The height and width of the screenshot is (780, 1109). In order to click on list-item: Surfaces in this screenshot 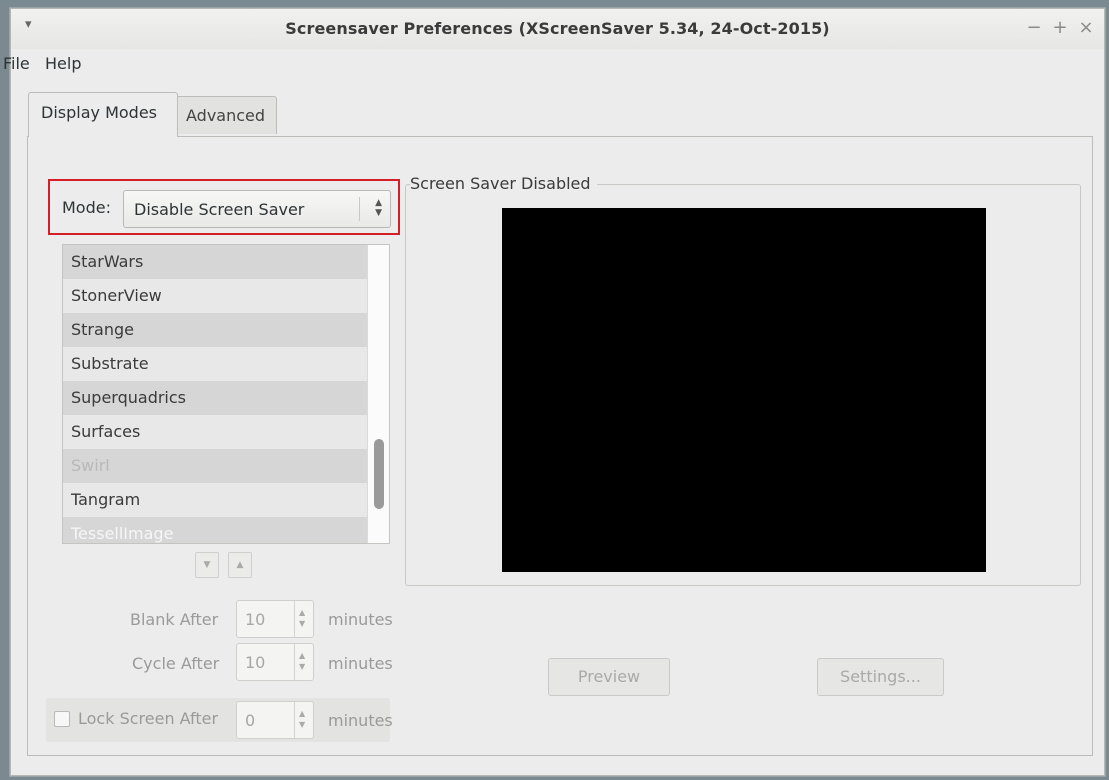, I will do `click(215, 432)`.